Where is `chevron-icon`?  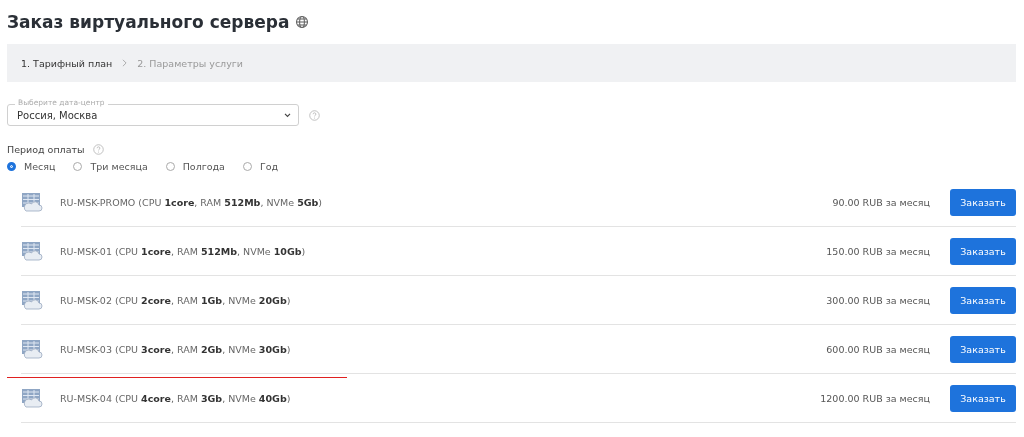 chevron-icon is located at coordinates (125, 63).